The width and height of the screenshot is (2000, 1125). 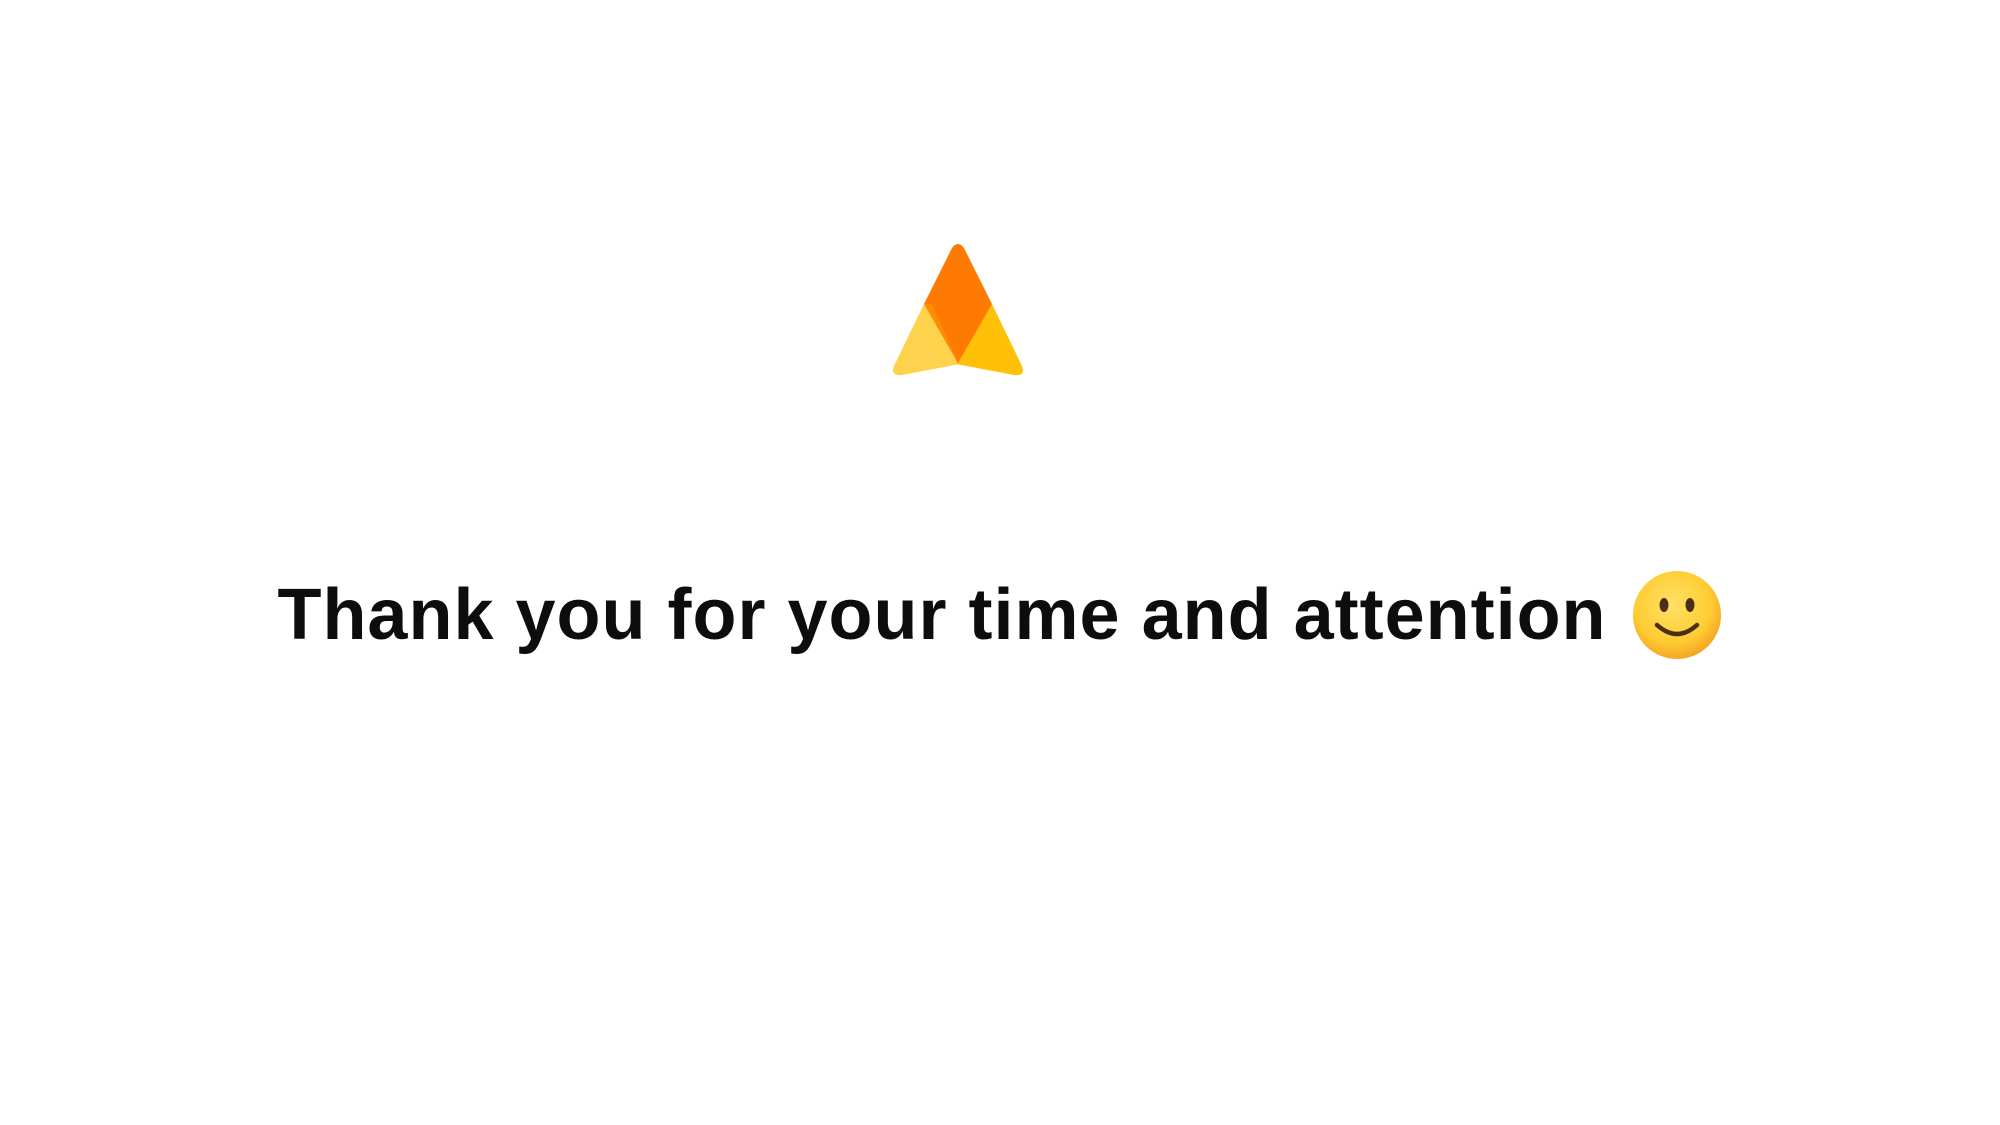 I want to click on thank-you-message: Thank you for your time and attention, so click(x=1000, y=615).